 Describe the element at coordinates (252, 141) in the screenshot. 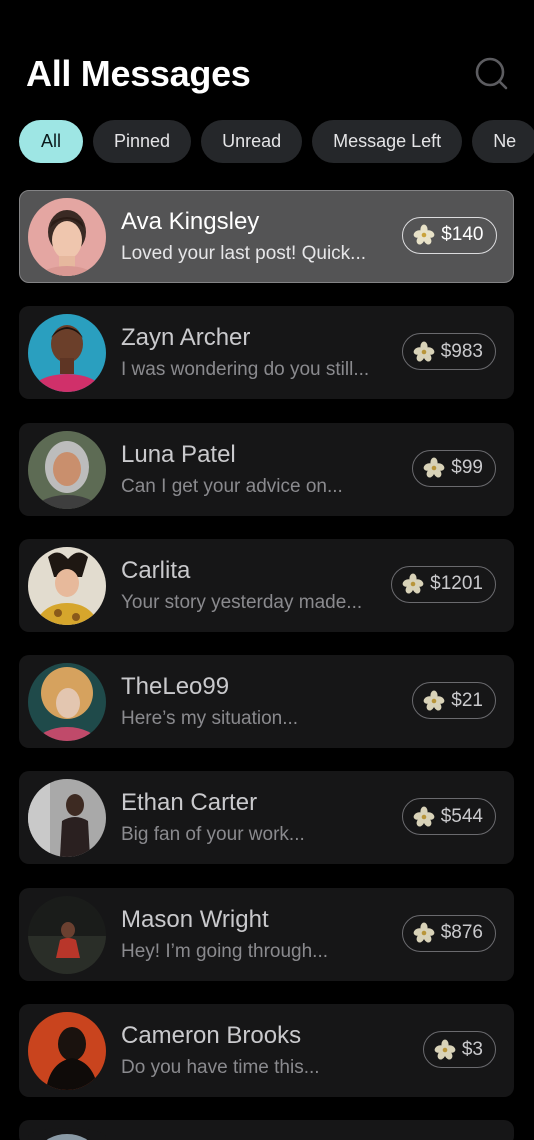

I see `filter-chip-unread: Unread` at that location.